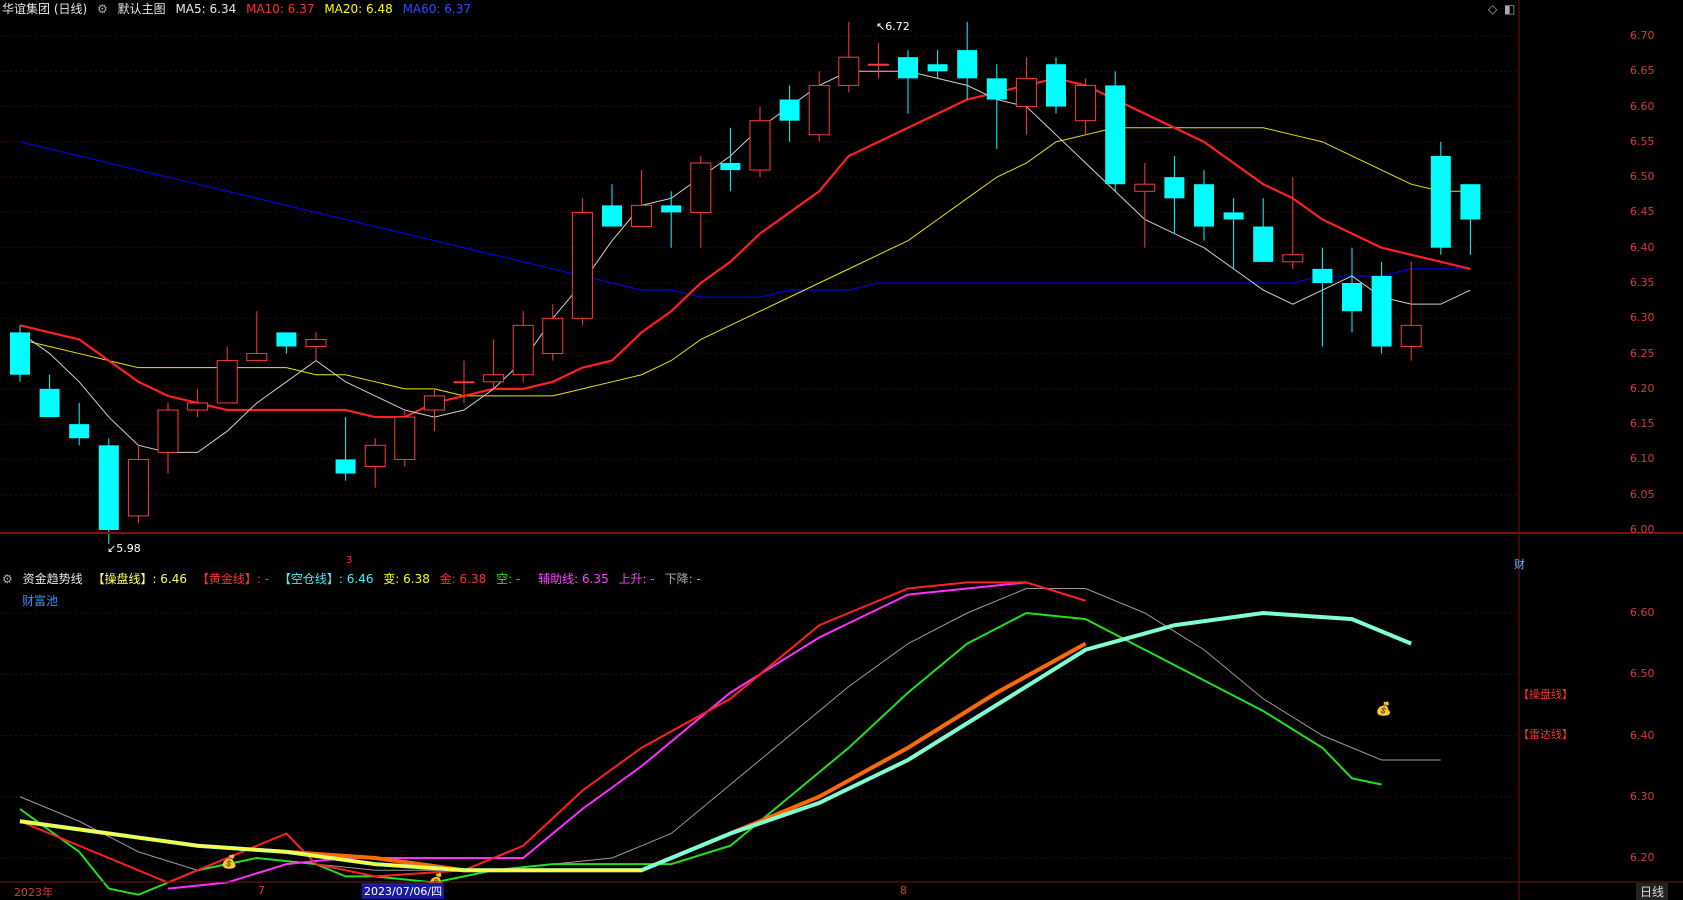  I want to click on price-tick: 6.50, so click(1642, 177).